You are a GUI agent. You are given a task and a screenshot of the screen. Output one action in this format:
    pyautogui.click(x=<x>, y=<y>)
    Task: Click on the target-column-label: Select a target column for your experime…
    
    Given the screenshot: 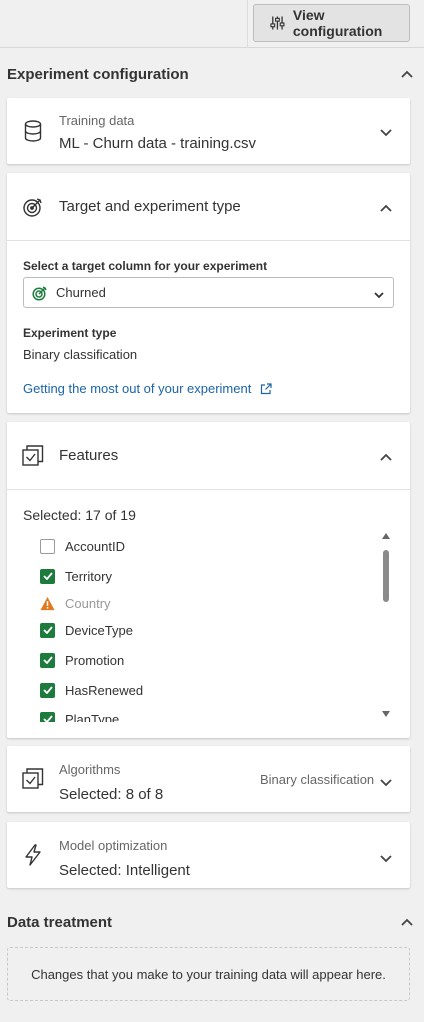 What is the action you would take?
    pyautogui.click(x=145, y=266)
    